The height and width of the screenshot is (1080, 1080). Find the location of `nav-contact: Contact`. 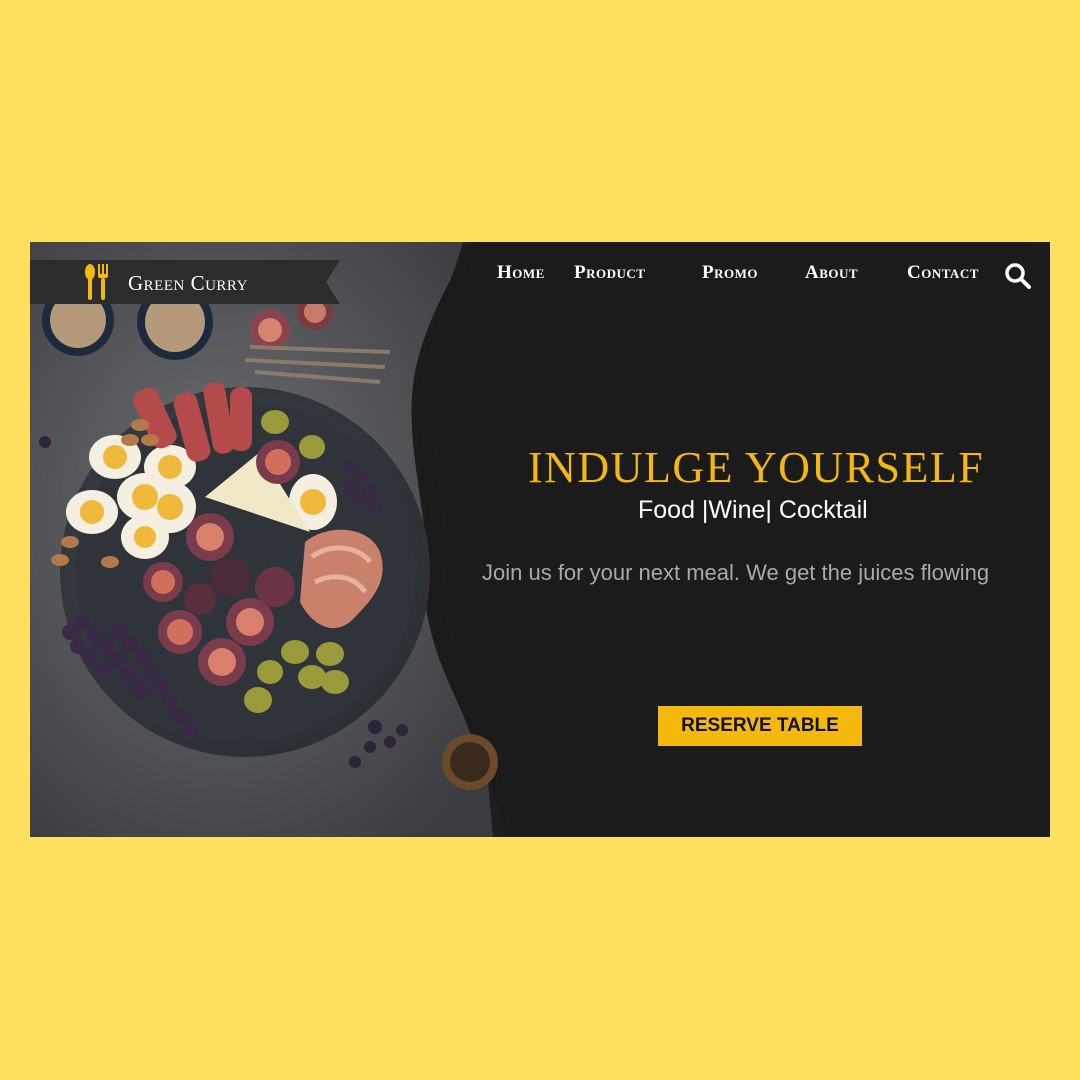

nav-contact: Contact is located at coordinates (943, 273).